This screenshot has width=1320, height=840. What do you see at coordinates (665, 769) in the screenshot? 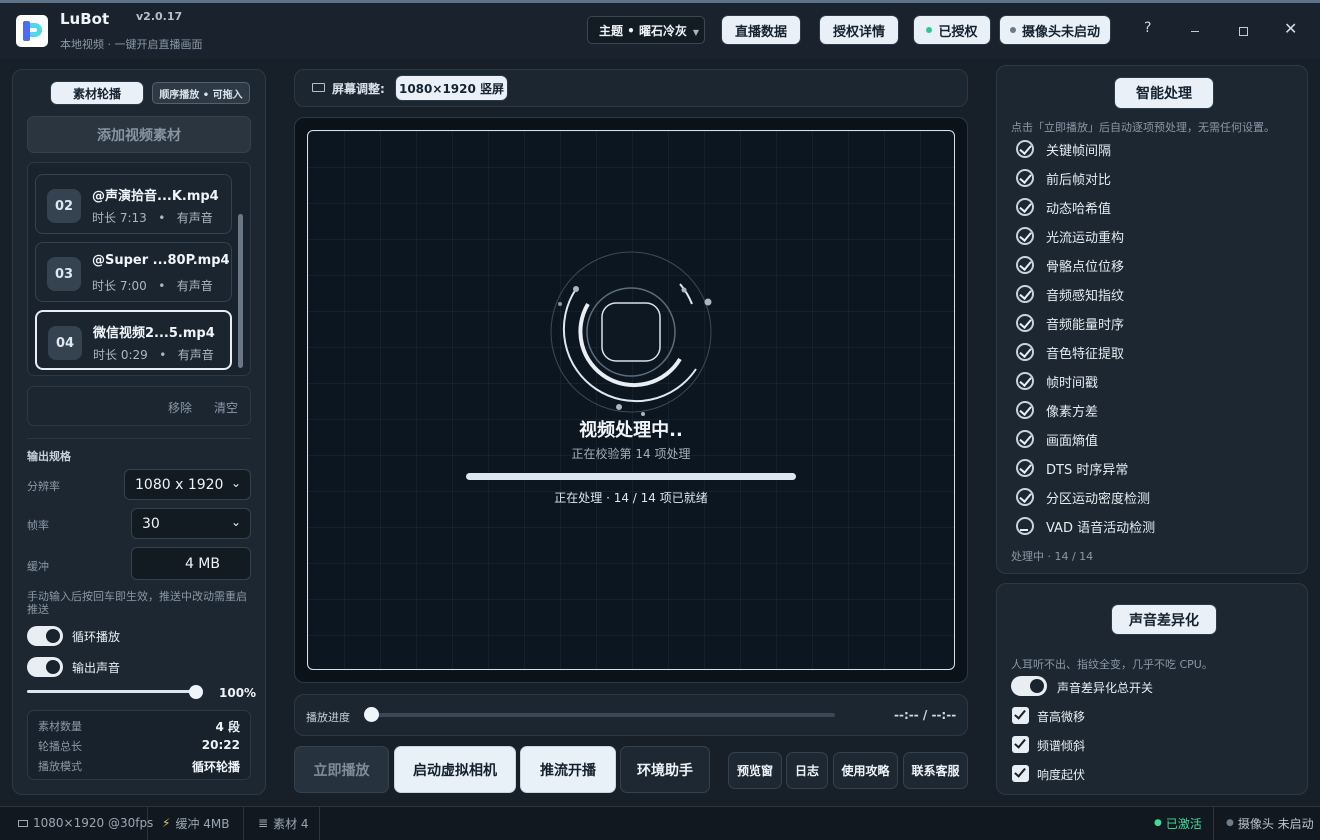
I see `environment-assistant-button: 环境助手` at bounding box center [665, 769].